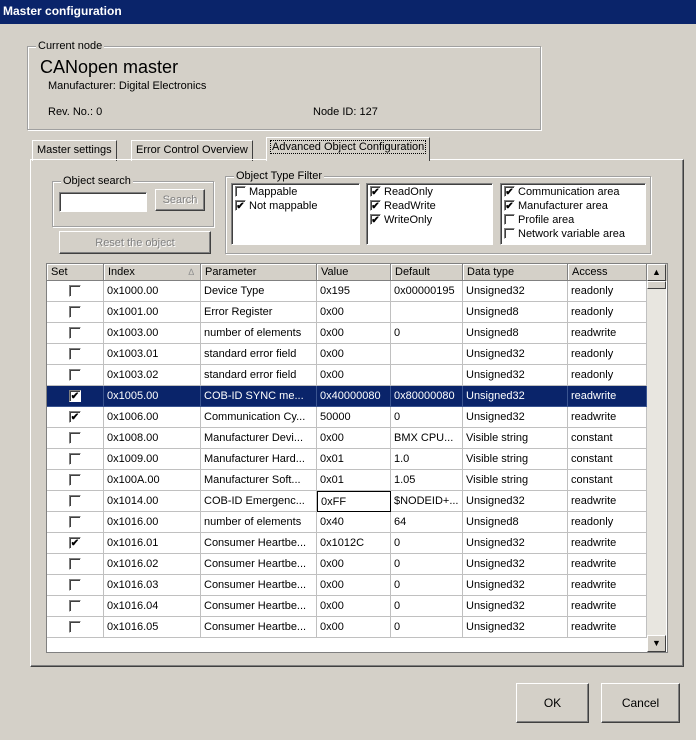  I want to click on object-search-input, so click(103, 202).